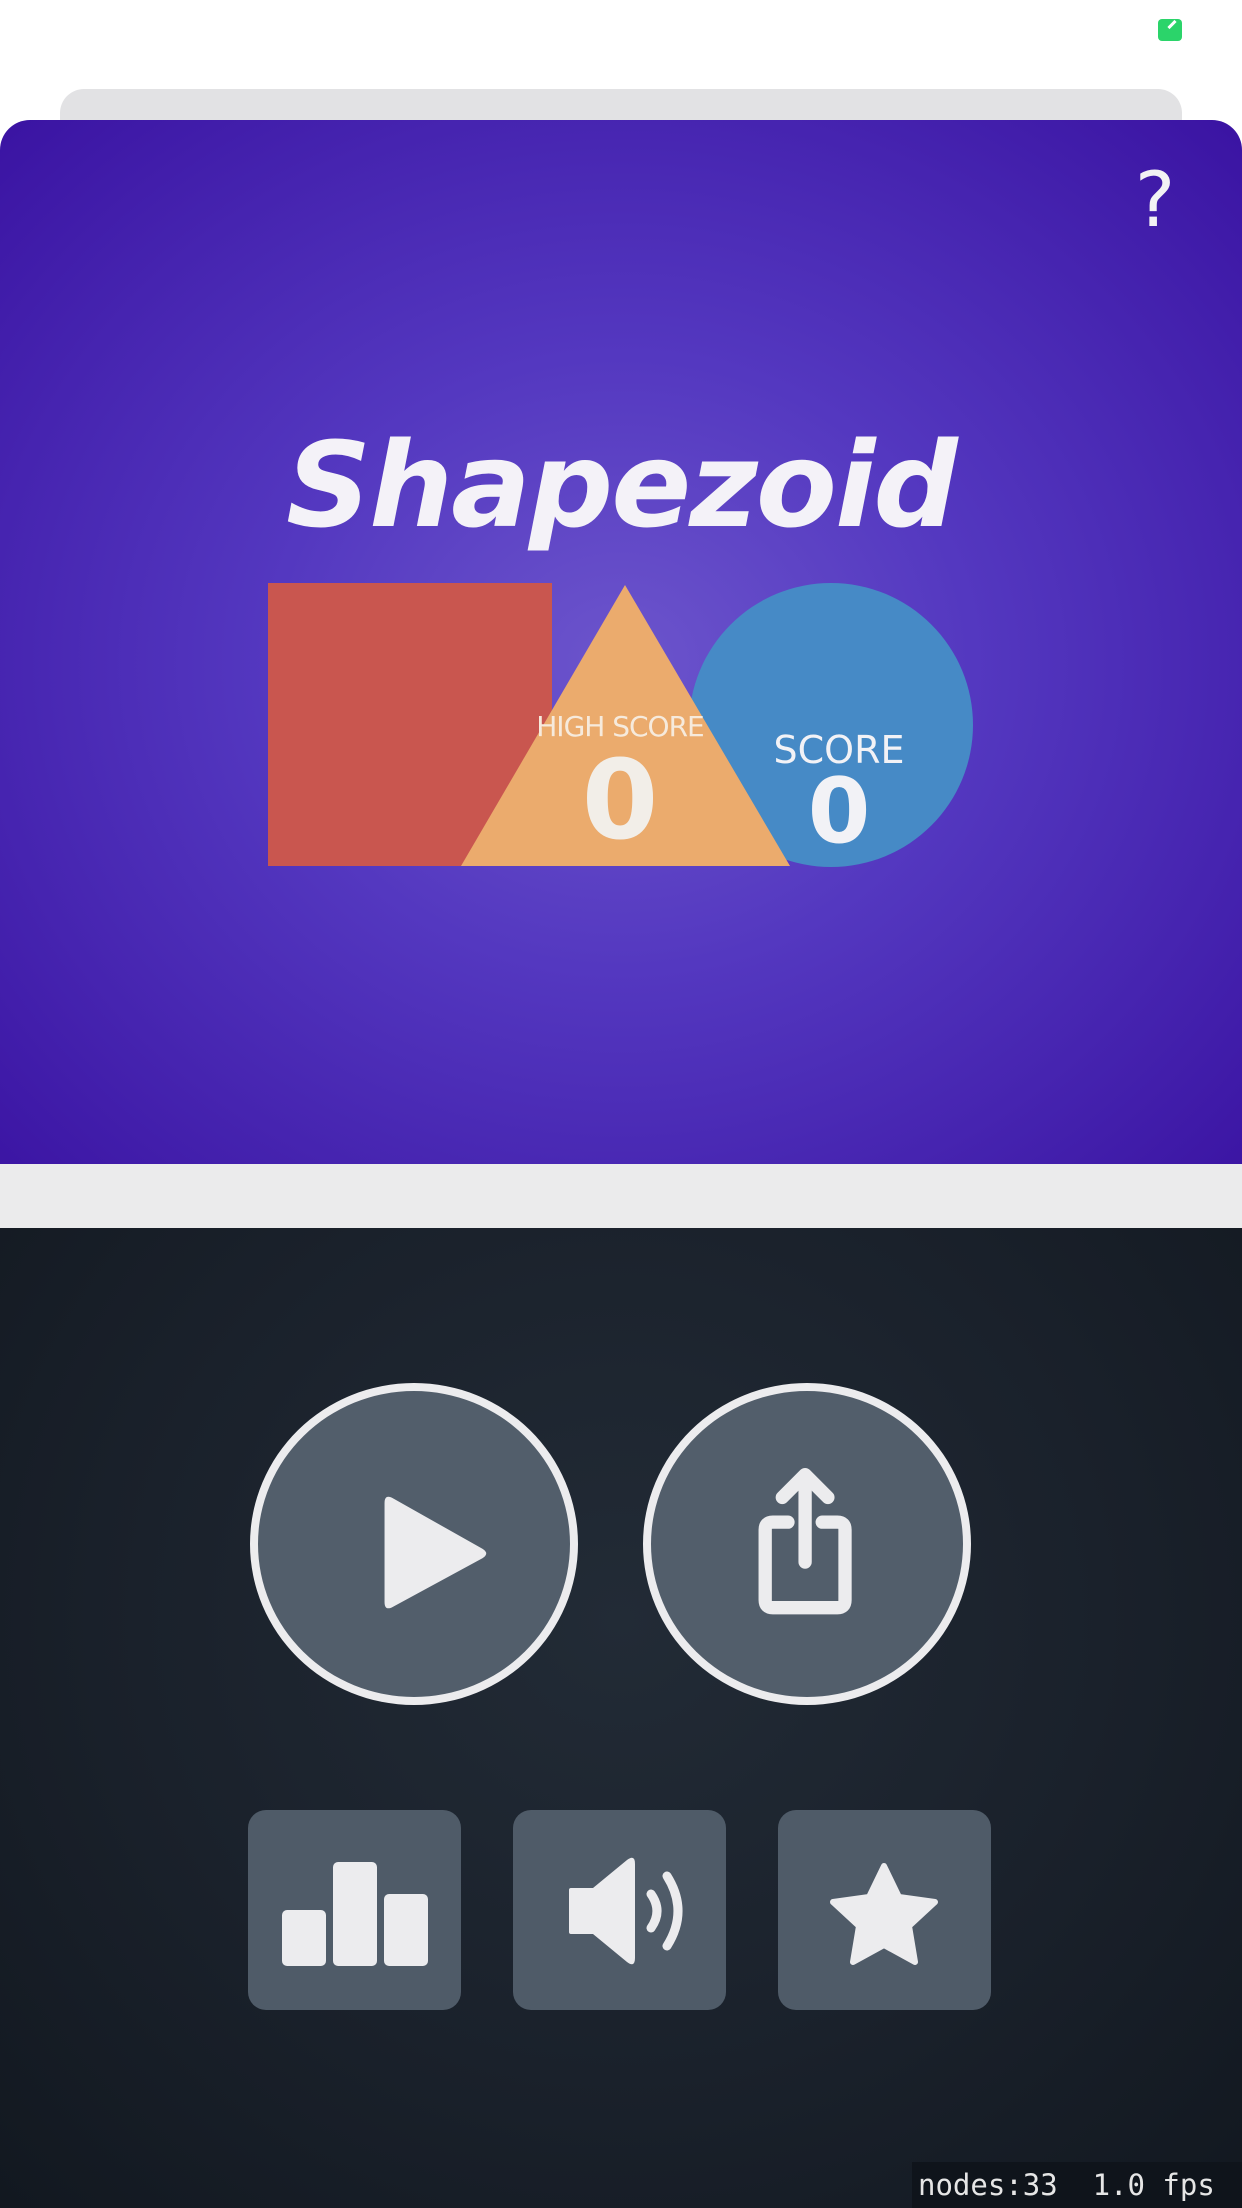 This screenshot has width=1242, height=2208. Describe the element at coordinates (435, 1551) in the screenshot. I see `play-icon` at that location.